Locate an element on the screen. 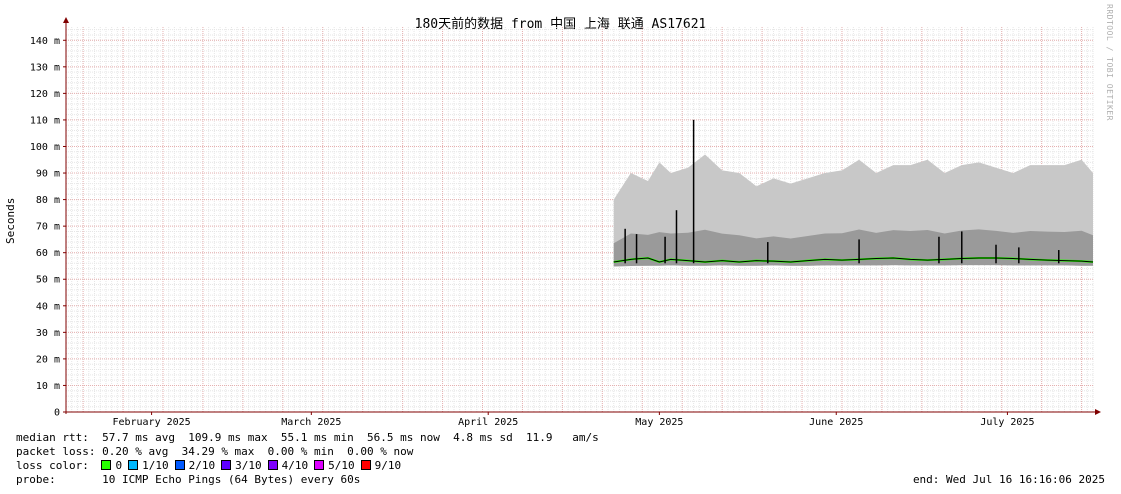  x-tick-label: April 2025 is located at coordinates (488, 422).